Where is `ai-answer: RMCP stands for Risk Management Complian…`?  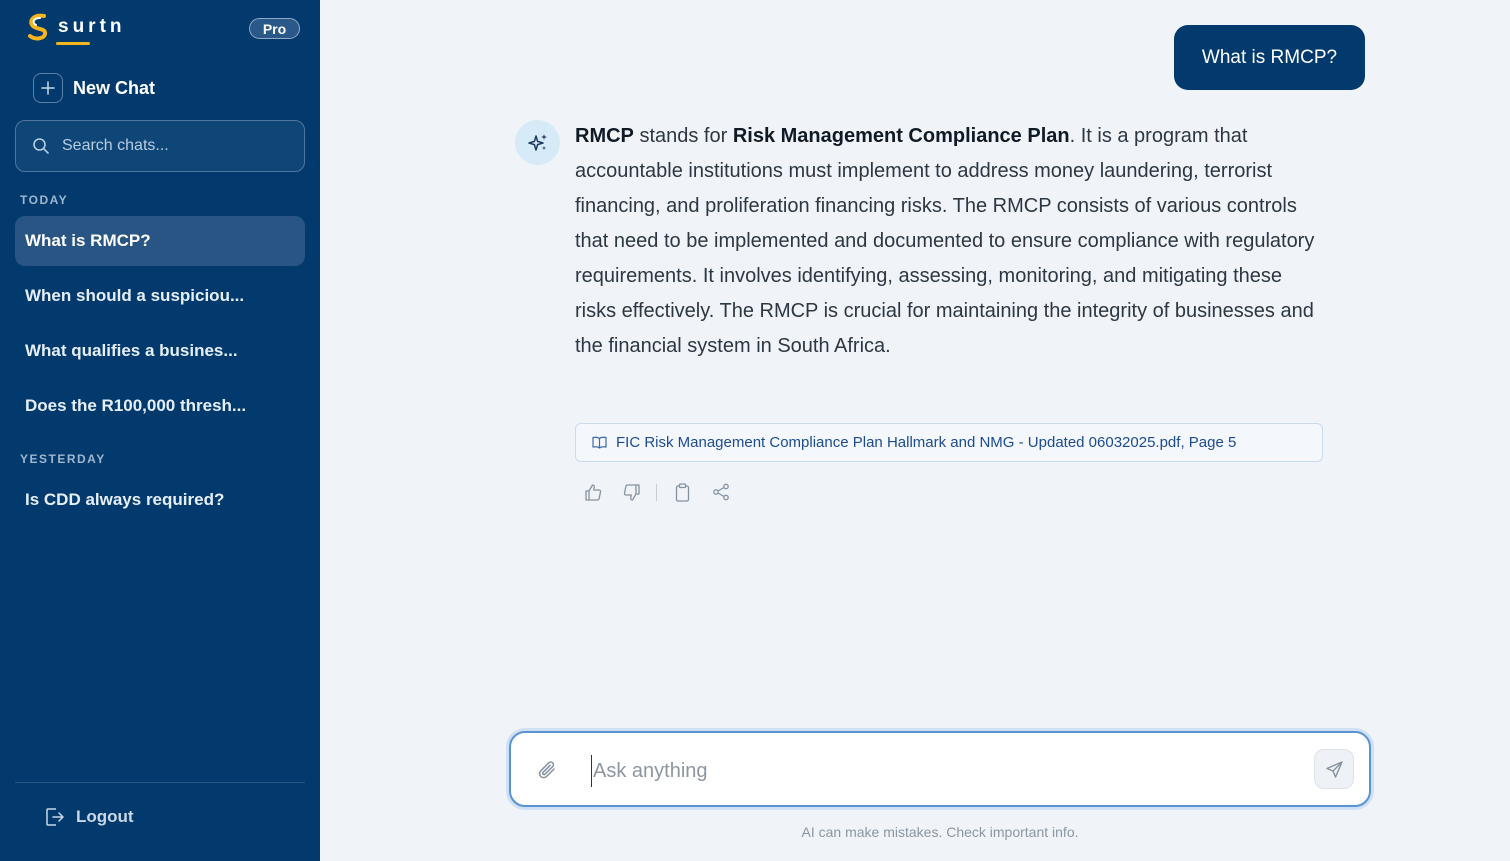 ai-answer: RMCP stands for Risk Management Complian… is located at coordinates (951, 241).